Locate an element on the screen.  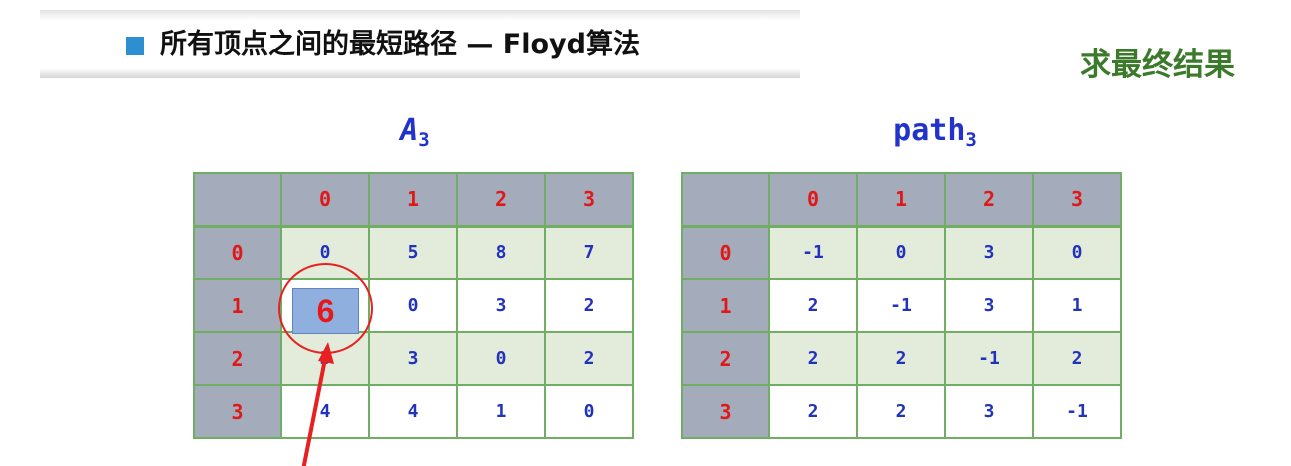
table-row: 0 0 5 8 7 is located at coordinates (413, 252).